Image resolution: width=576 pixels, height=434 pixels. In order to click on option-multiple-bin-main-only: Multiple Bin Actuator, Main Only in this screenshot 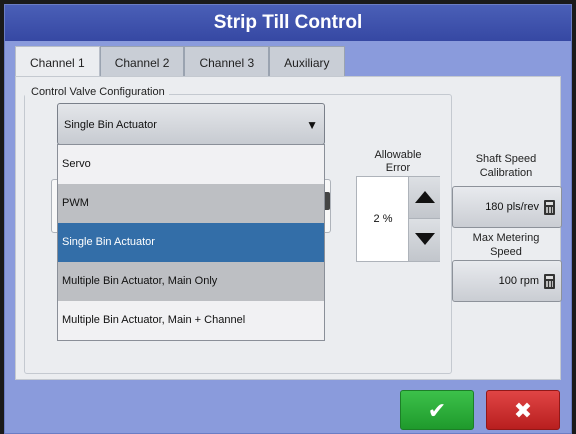, I will do `click(191, 281)`.